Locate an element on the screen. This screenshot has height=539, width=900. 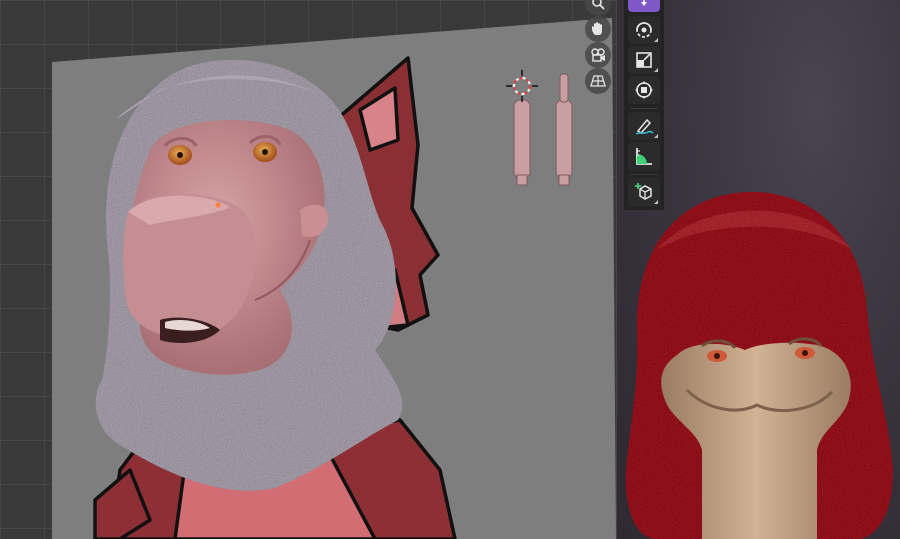
perspective-toggle-button is located at coordinates (598, 81).